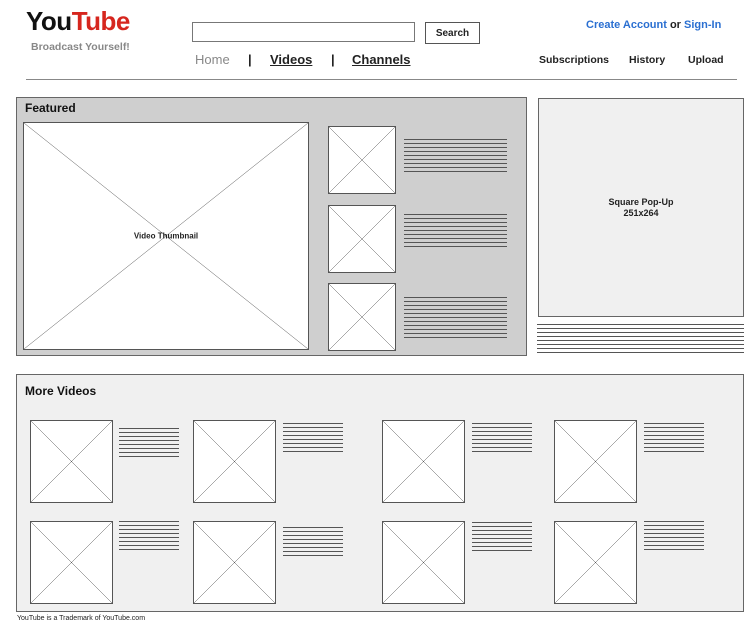 Image resolution: width=745 pixels, height=623 pixels. I want to click on create-account-link: Create Account, so click(626, 25).